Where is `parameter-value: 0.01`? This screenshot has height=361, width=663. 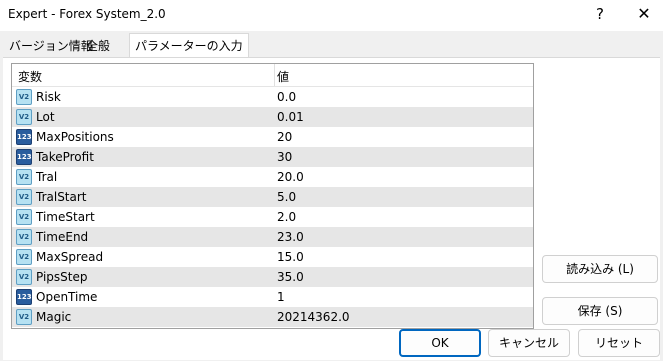 parameter-value: 0.01 is located at coordinates (290, 117).